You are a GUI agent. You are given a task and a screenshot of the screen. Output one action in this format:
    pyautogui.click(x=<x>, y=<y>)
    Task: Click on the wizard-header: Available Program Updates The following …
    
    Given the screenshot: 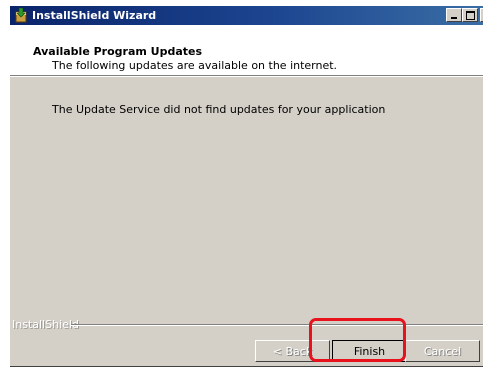 What is the action you would take?
    pyautogui.click(x=246, y=50)
    